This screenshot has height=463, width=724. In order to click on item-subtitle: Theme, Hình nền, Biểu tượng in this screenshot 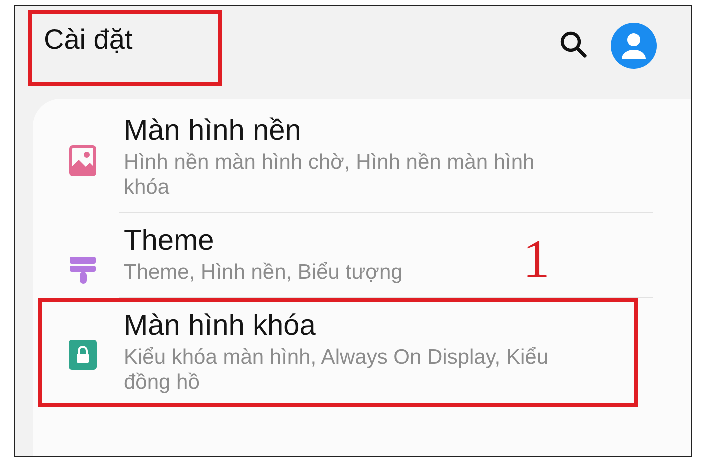, I will do `click(263, 272)`.